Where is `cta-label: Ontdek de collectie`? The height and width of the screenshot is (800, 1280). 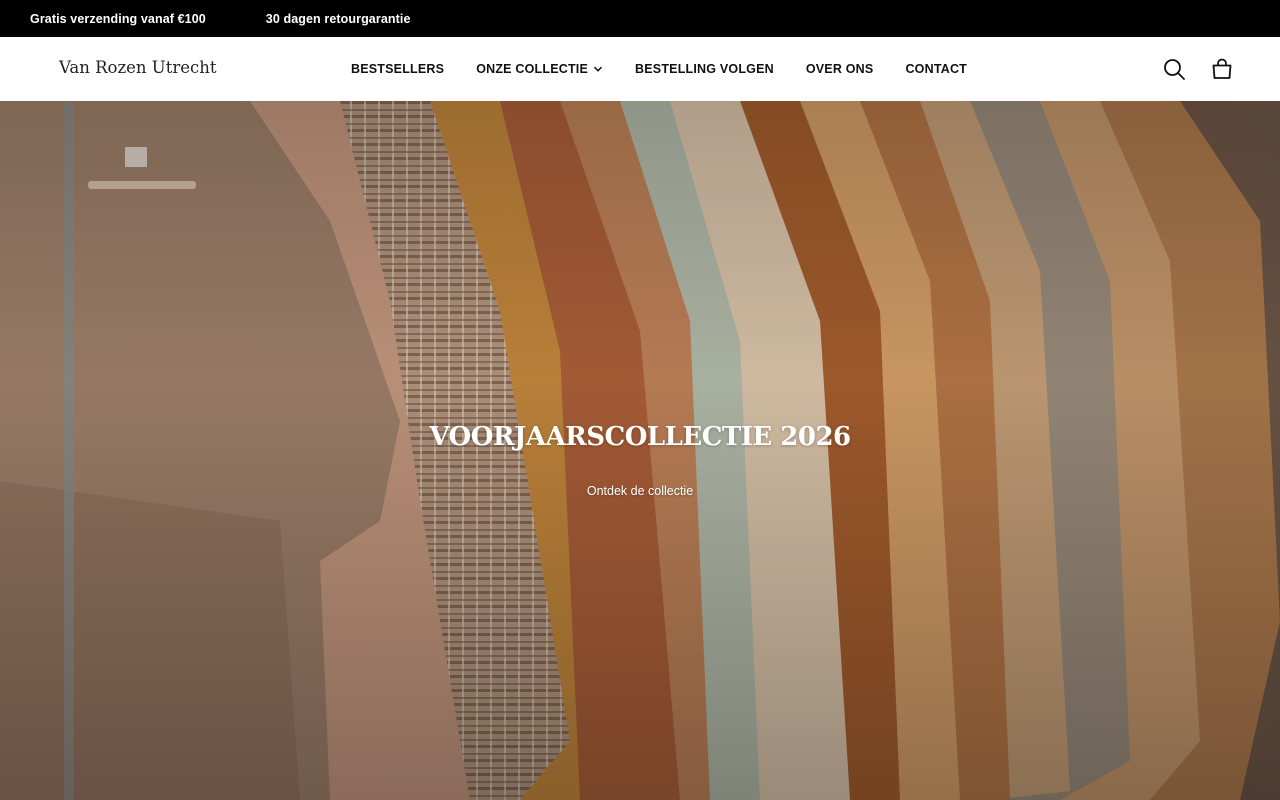 cta-label: Ontdek de collectie is located at coordinates (640, 491).